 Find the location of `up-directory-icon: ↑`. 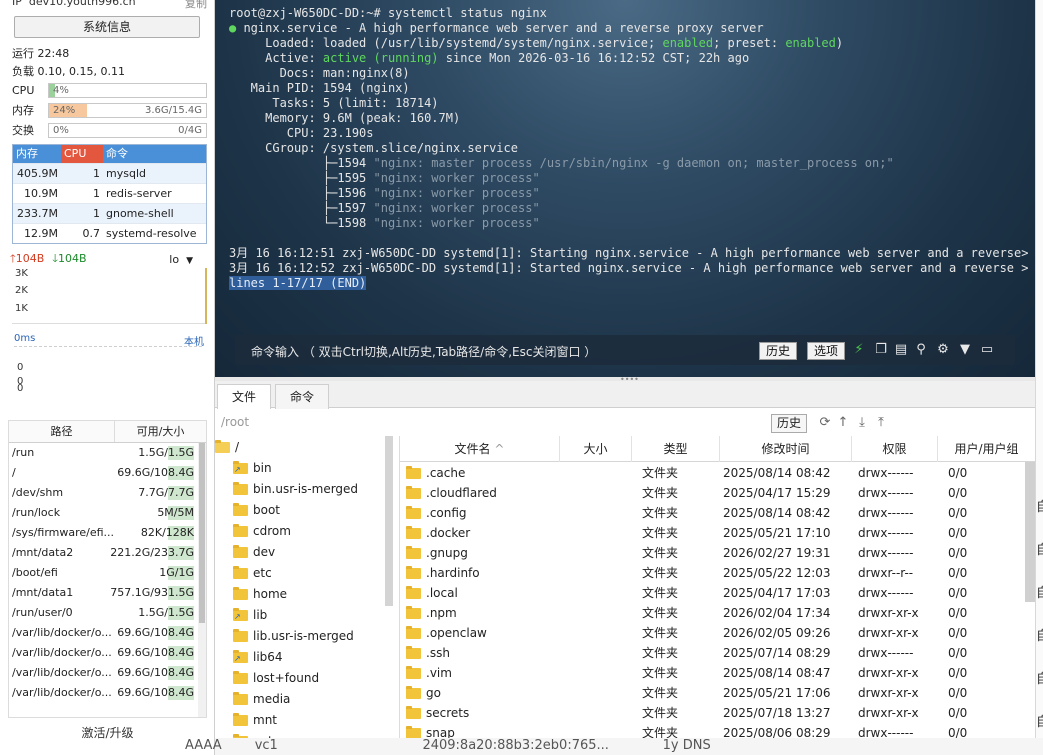

up-directory-icon: ↑ is located at coordinates (843, 423).